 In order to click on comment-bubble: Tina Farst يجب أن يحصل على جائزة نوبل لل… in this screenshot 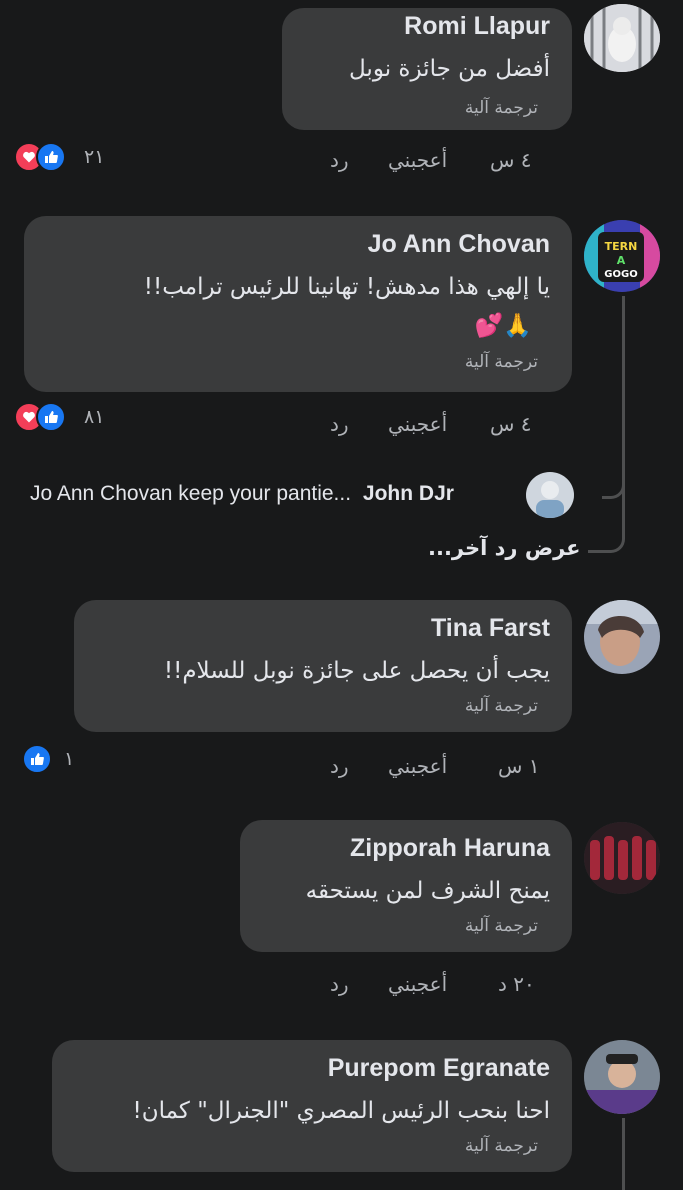, I will do `click(323, 666)`.